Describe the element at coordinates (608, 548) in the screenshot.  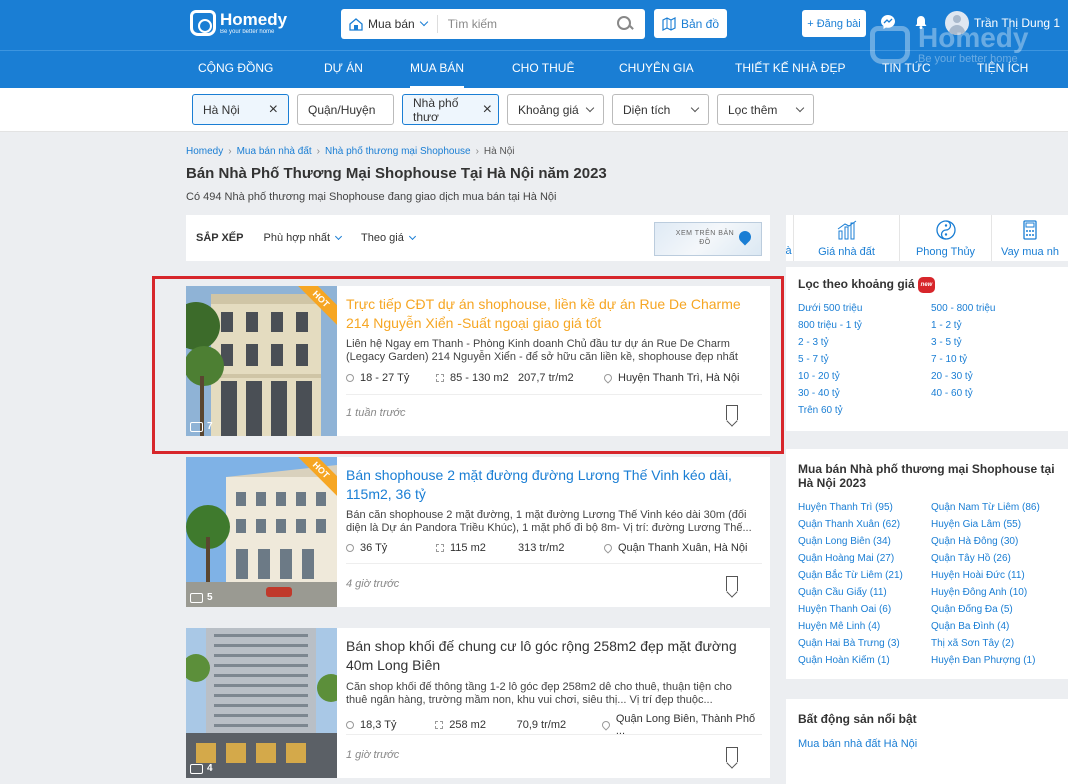
I see `location-pin-icon` at that location.